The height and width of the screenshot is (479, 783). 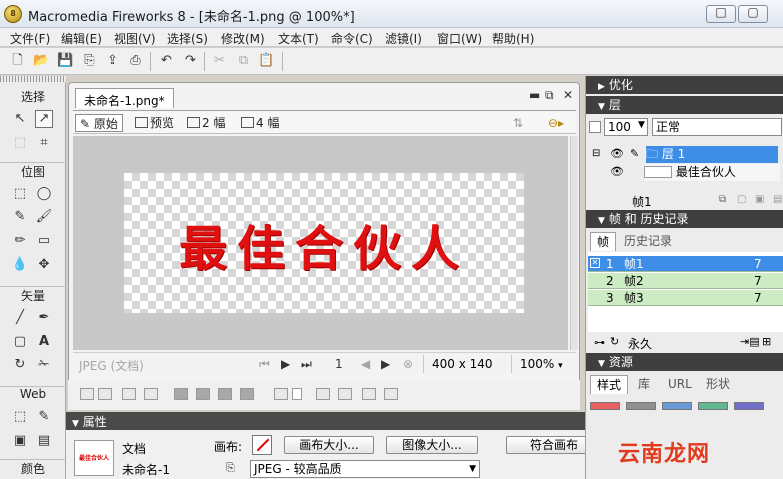 I want to click on zoom-level: 100% ▾, so click(x=540, y=364).